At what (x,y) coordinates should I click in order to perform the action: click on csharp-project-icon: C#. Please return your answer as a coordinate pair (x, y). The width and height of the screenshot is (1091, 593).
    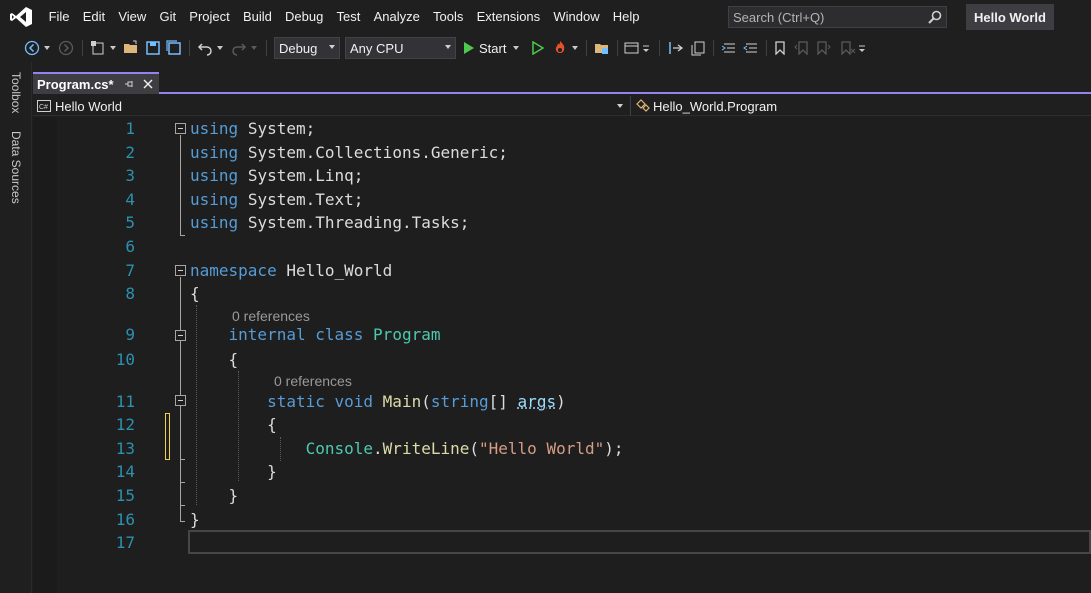
    Looking at the image, I should click on (44, 106).